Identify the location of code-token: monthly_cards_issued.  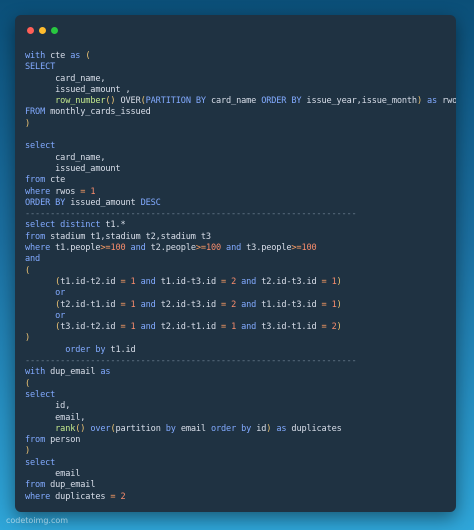
(98, 112).